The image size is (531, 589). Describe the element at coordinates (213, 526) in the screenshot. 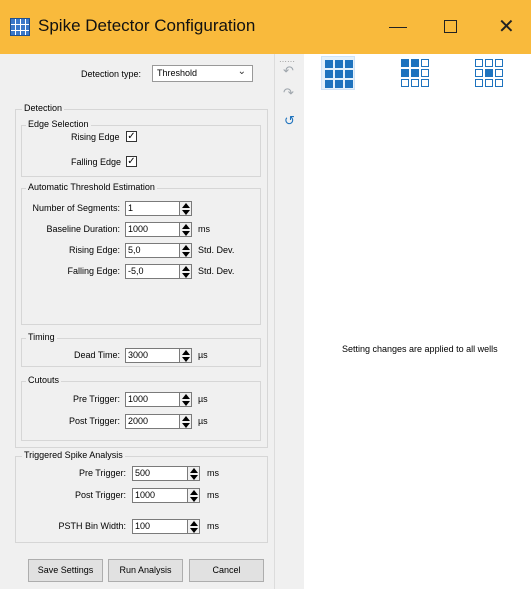

I see `psth-bin-unit: ms` at that location.